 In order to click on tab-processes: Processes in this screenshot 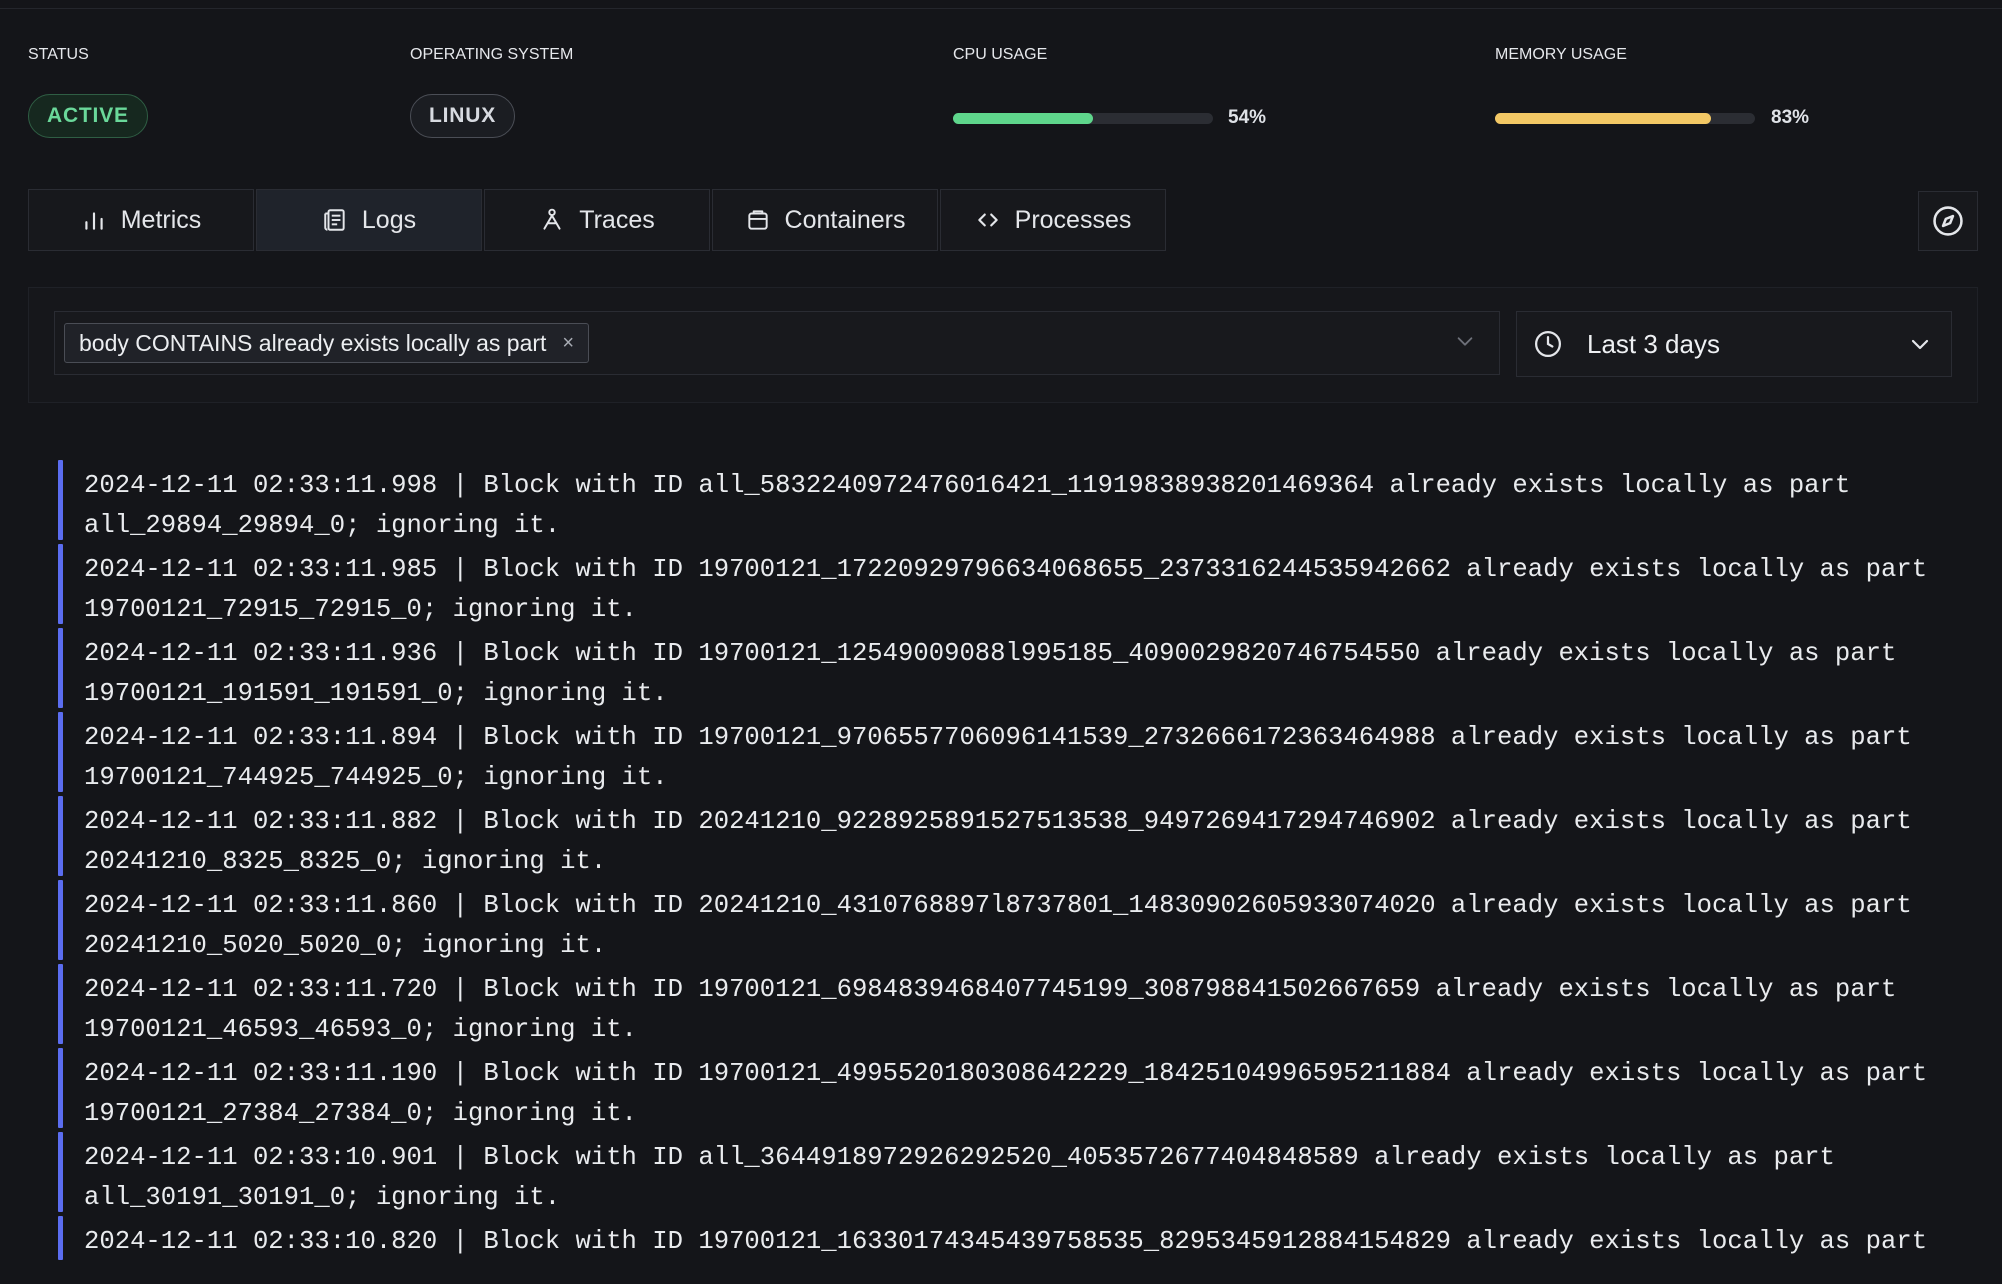, I will do `click(1053, 220)`.